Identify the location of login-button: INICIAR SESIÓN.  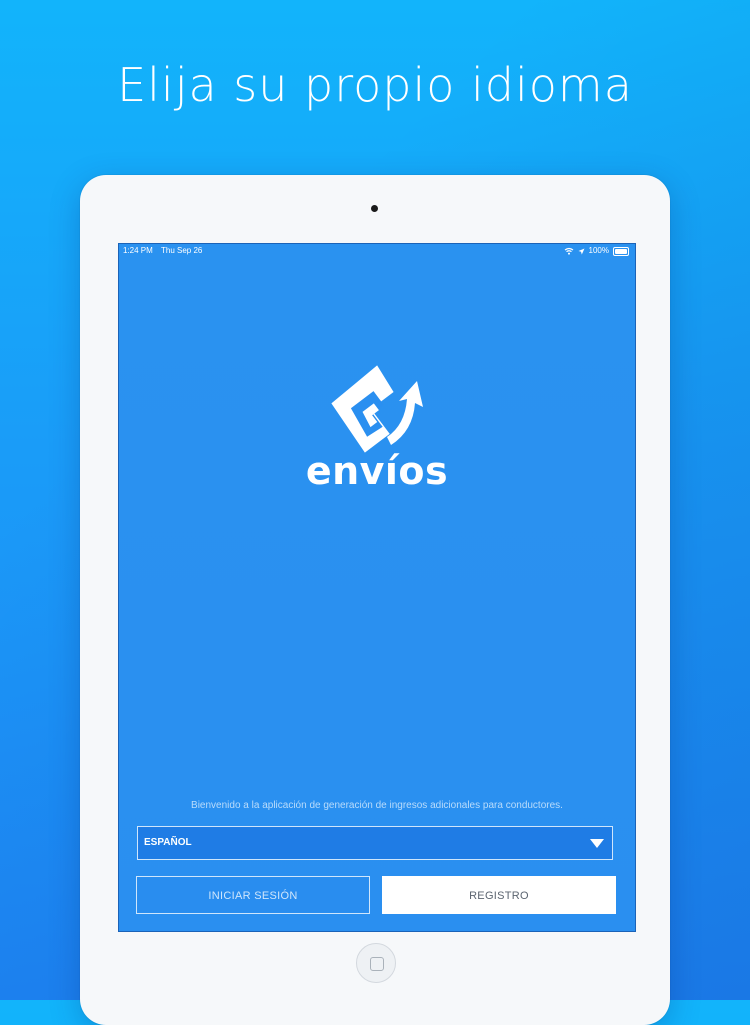
(253, 895).